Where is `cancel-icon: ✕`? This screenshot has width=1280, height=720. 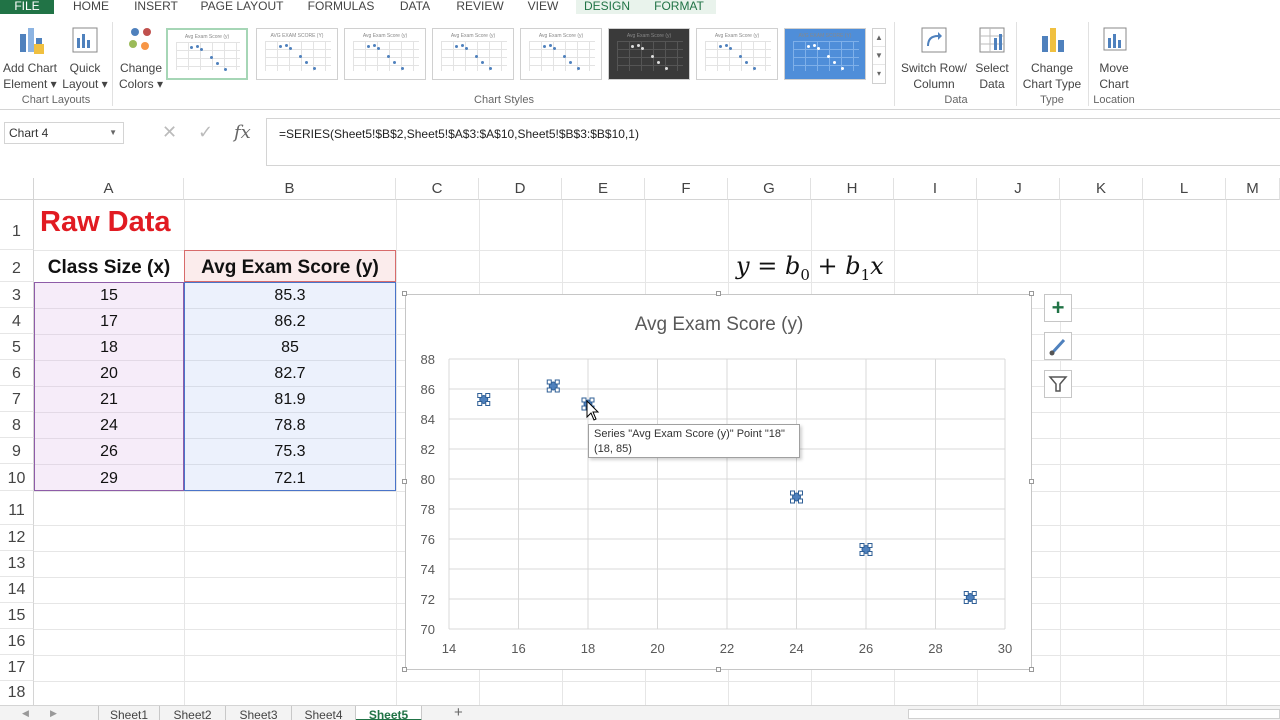
cancel-icon: ✕ is located at coordinates (169, 132).